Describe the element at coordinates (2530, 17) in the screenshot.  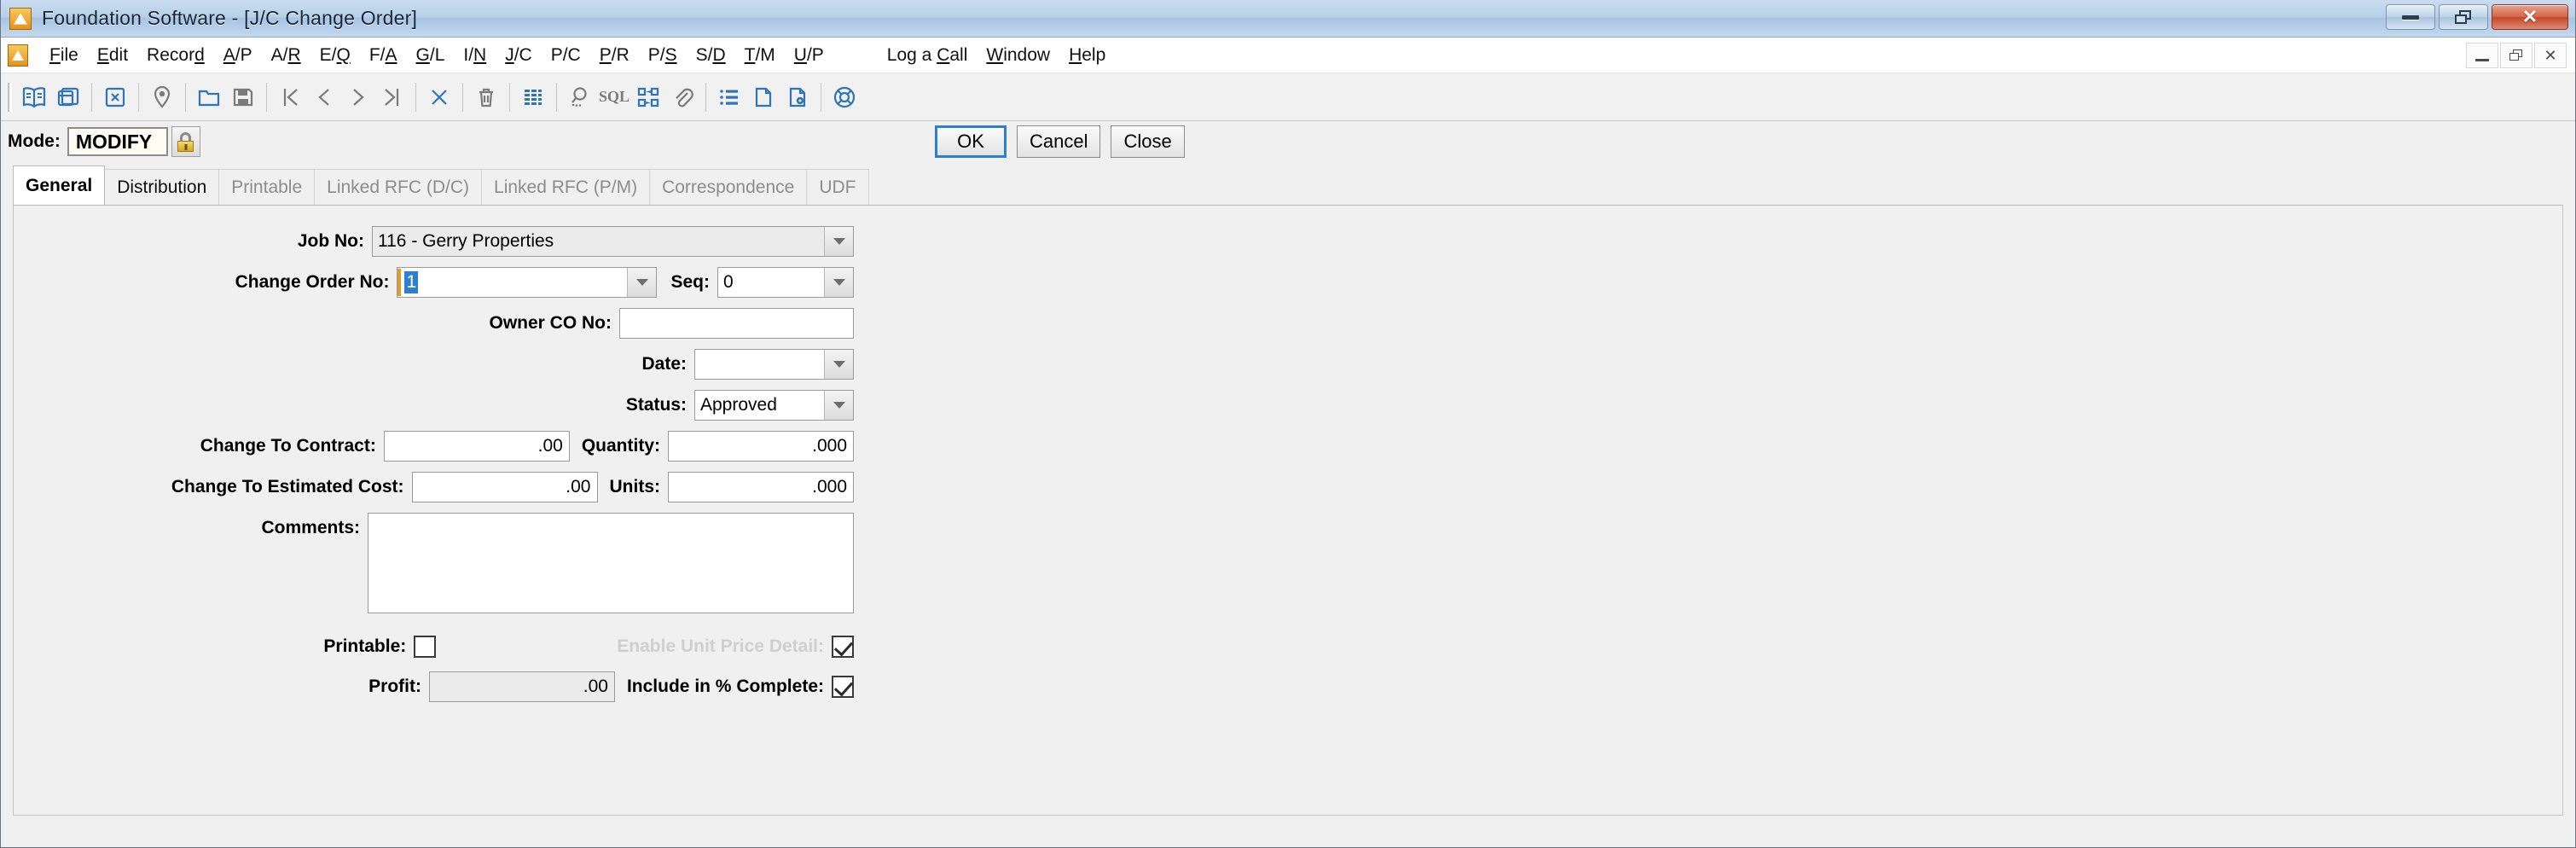
I see `close-button: ✕` at that location.